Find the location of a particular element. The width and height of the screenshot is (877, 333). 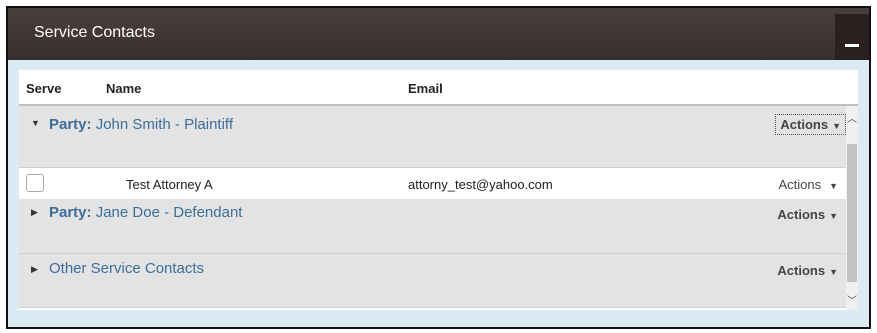

contact-email: attorny_test@yahoo.com is located at coordinates (480, 184).